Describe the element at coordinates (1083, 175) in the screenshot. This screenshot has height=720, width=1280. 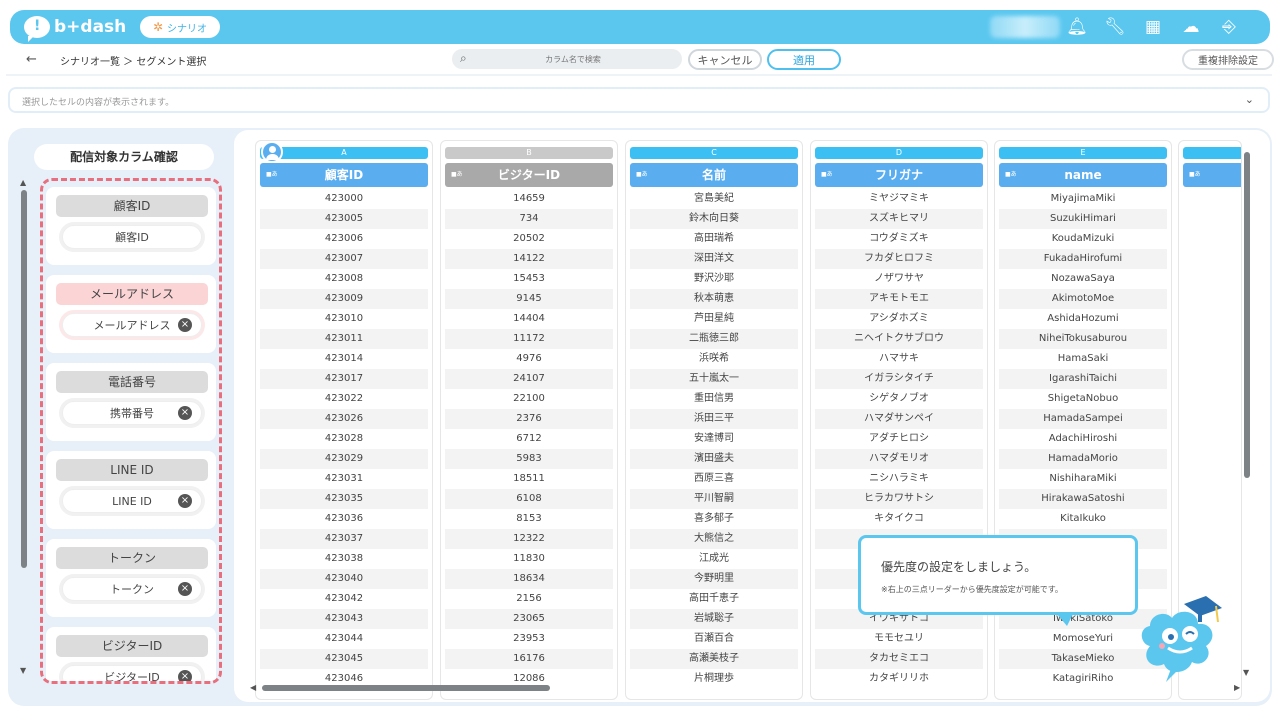
I see `column-header: ■あ name` at that location.